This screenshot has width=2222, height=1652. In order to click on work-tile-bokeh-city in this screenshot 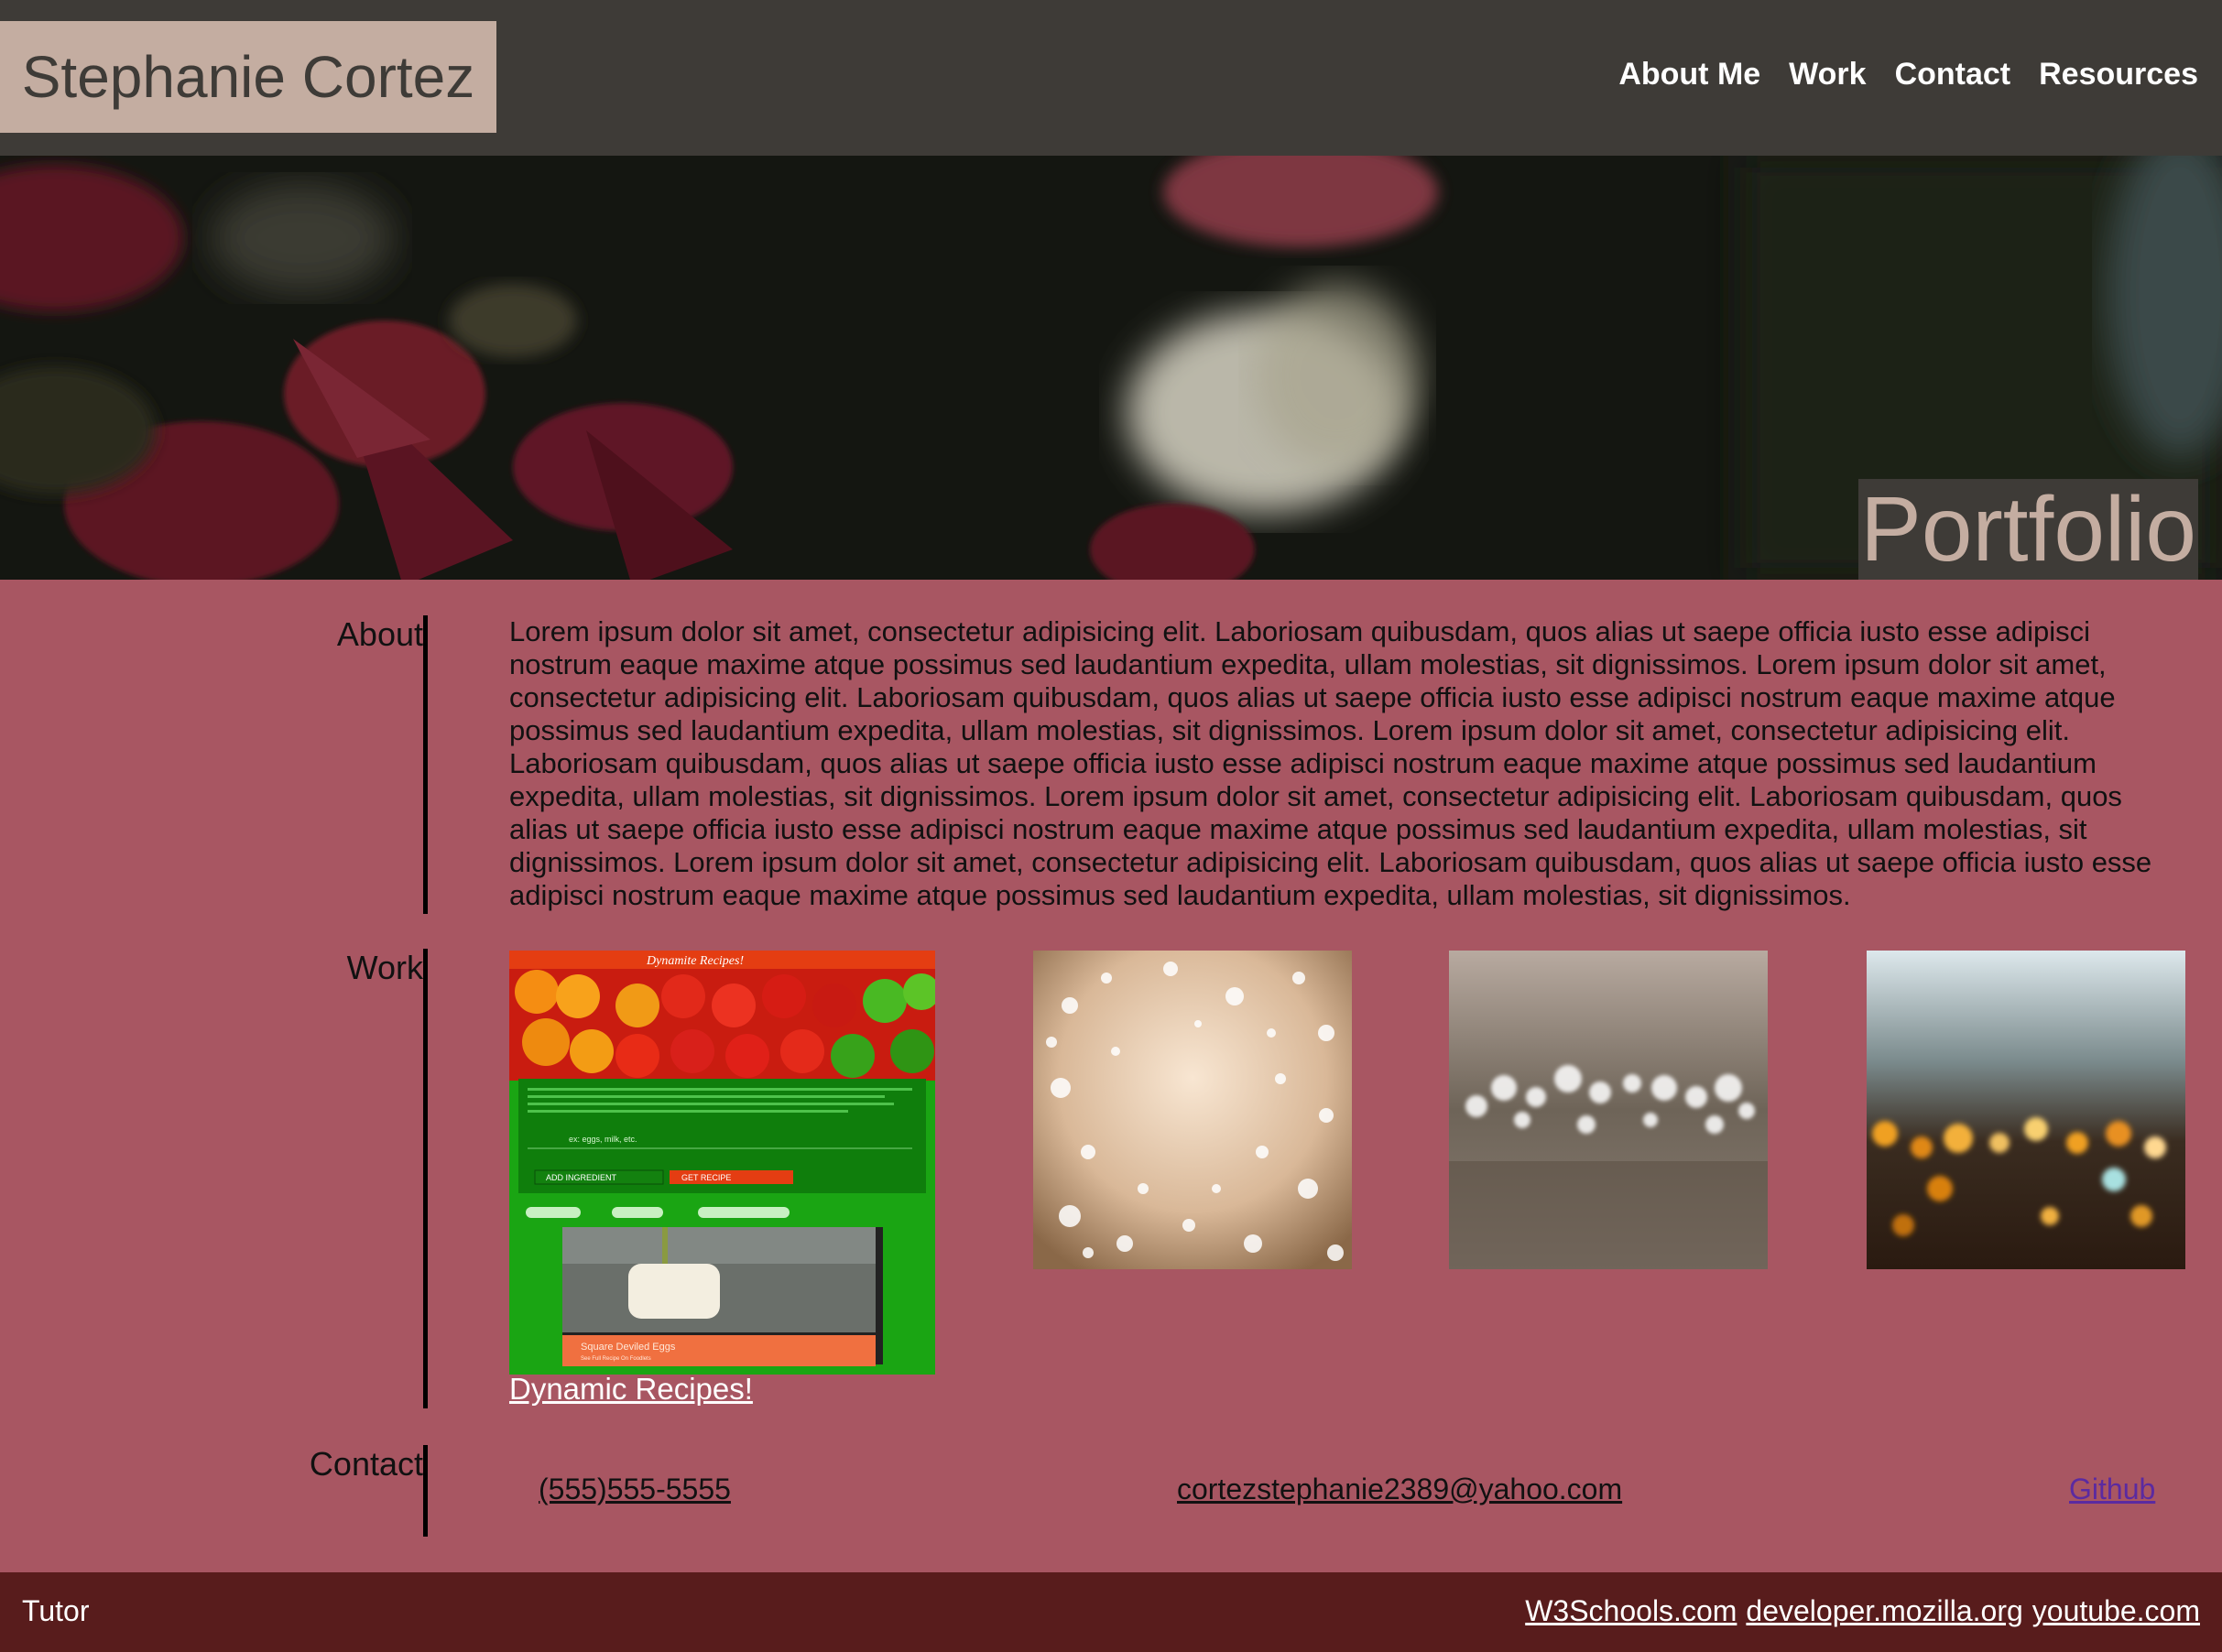, I will do `click(2026, 1110)`.